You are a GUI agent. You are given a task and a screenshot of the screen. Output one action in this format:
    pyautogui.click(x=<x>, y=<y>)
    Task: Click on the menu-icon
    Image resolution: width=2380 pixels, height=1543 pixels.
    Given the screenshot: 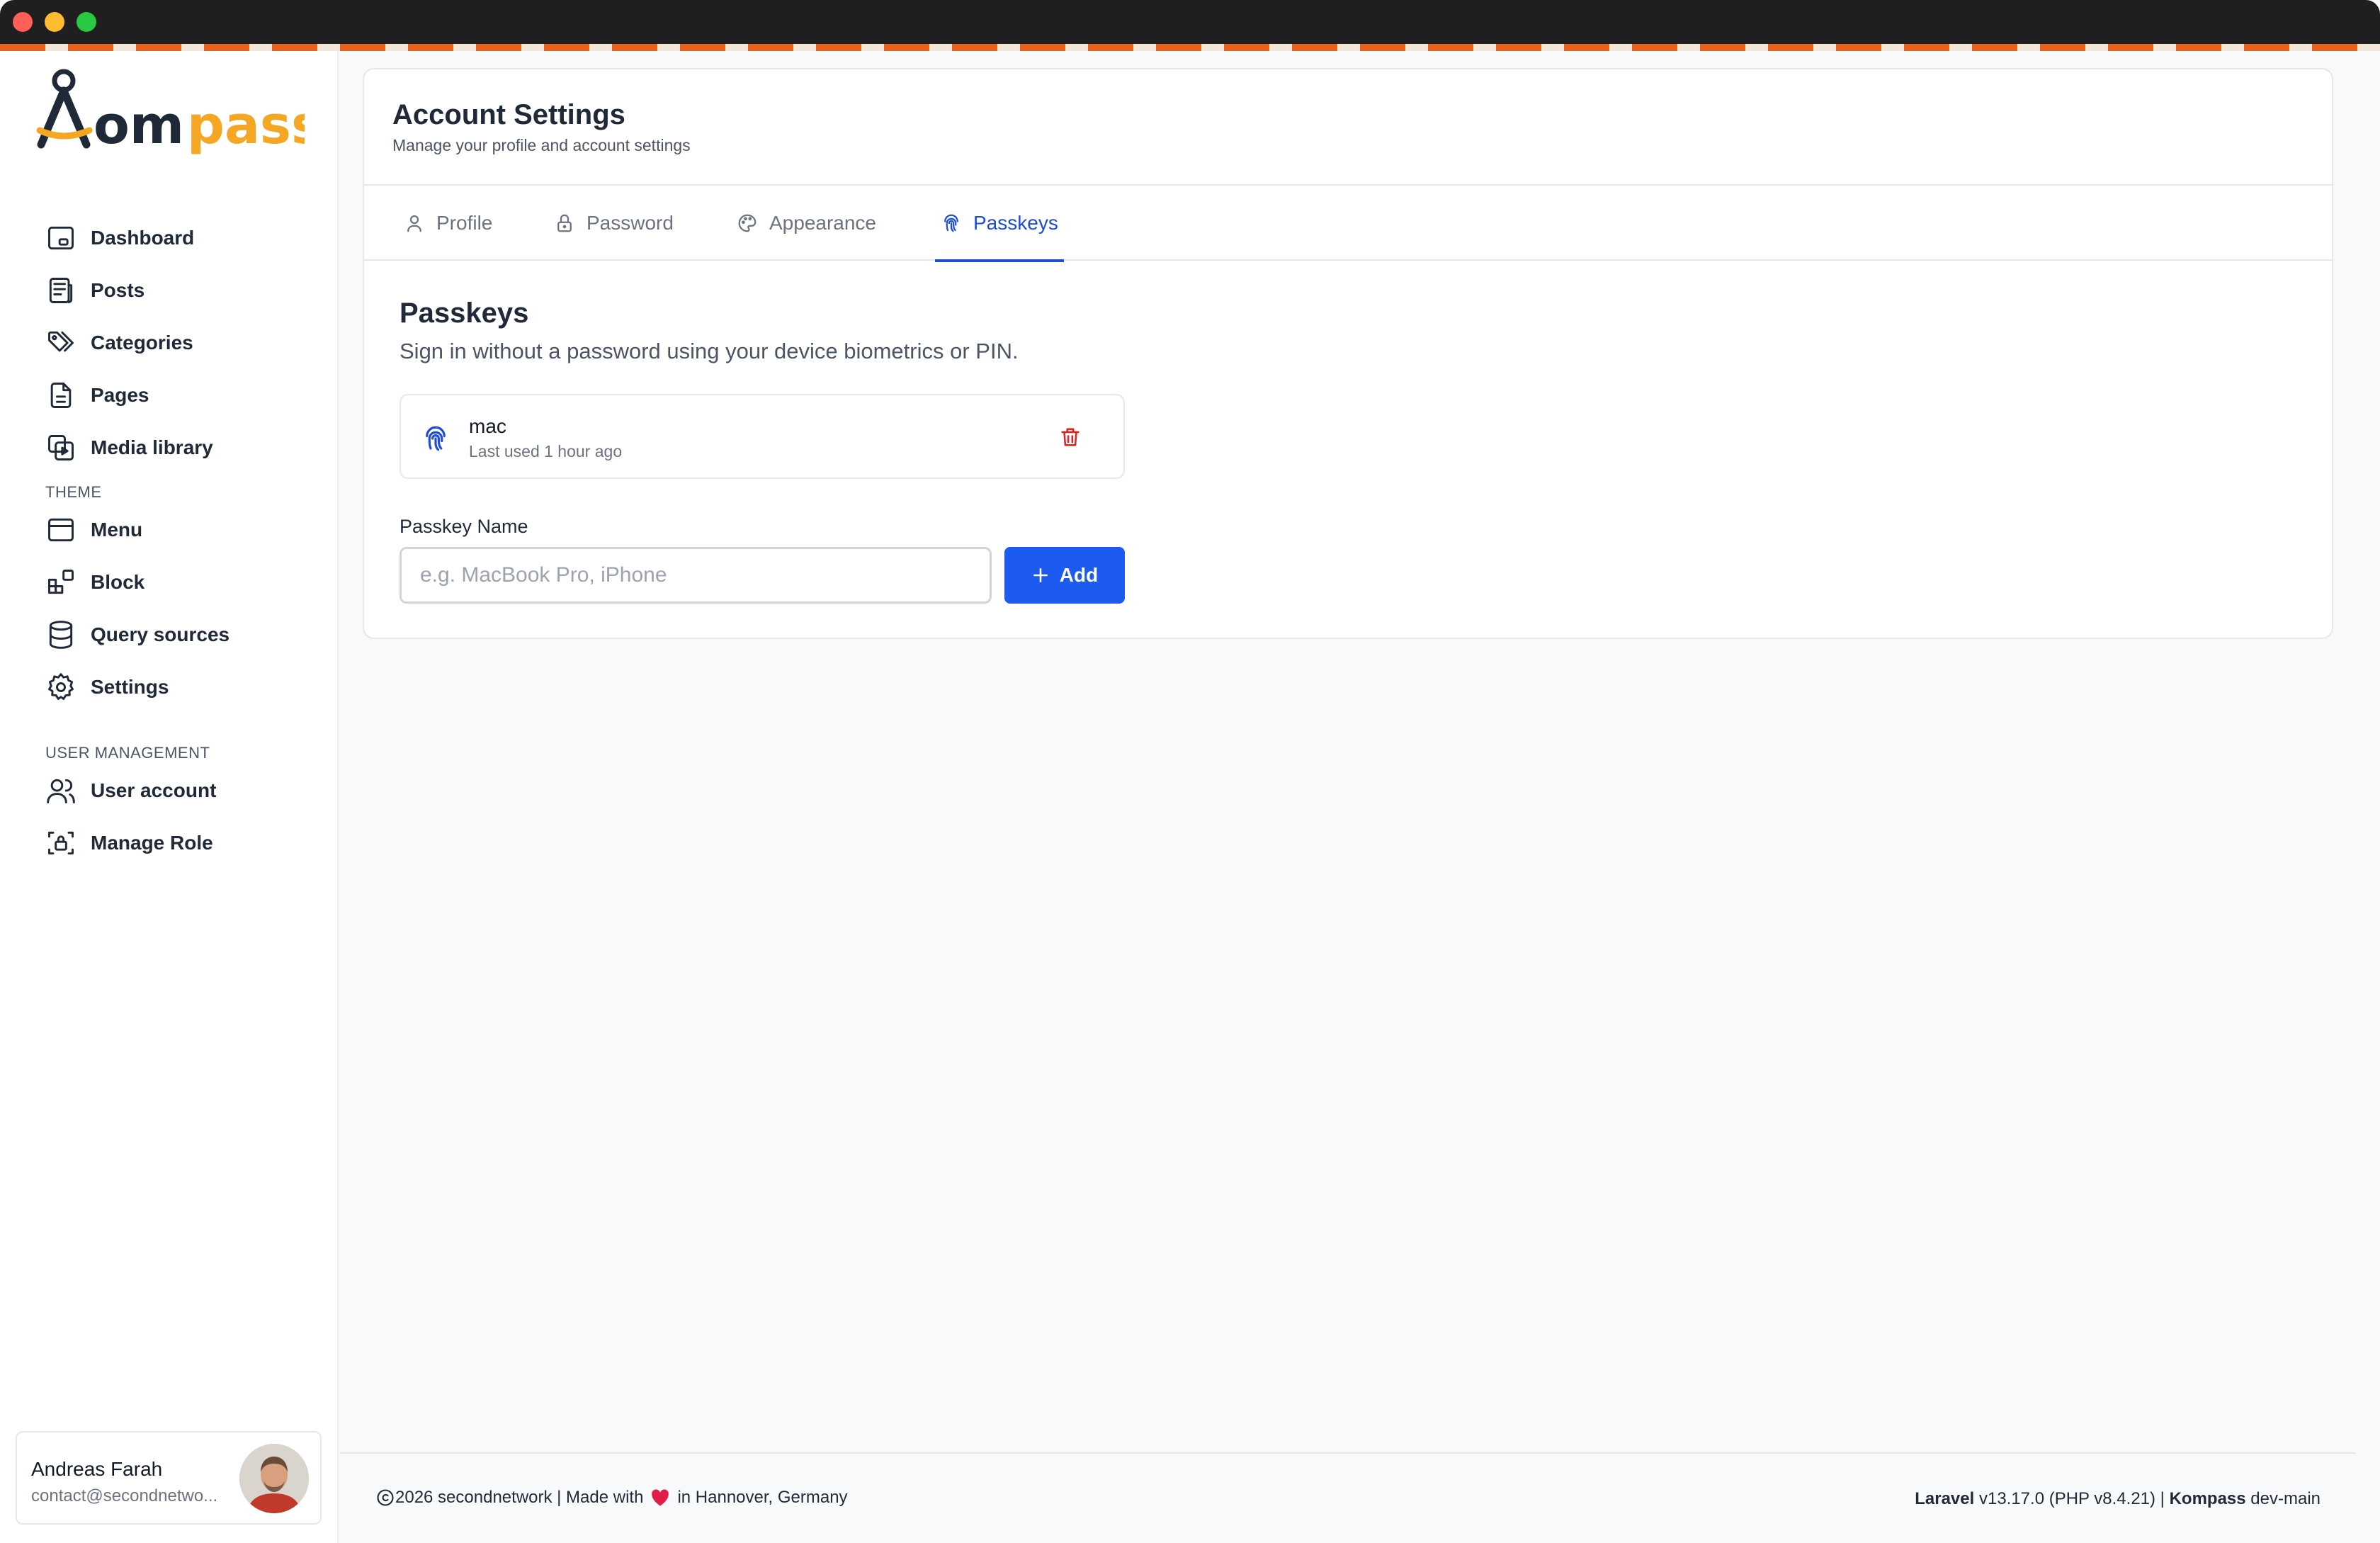 What is the action you would take?
    pyautogui.click(x=61, y=530)
    